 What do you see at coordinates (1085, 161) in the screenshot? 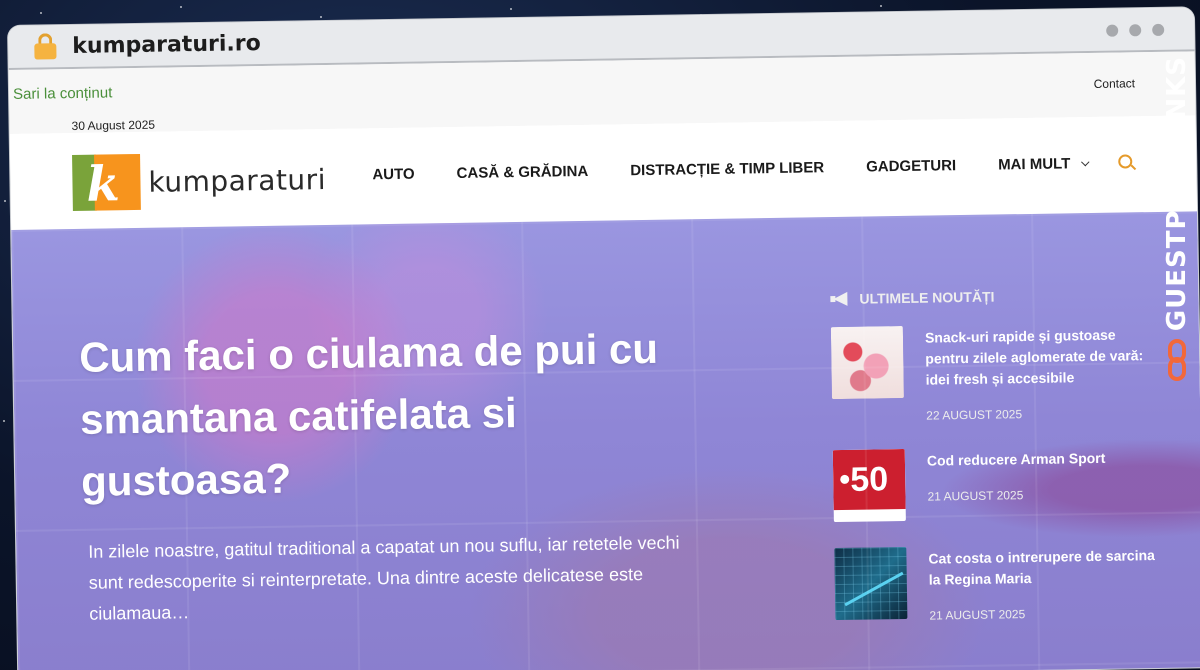
I see `chevron-down-icon` at bounding box center [1085, 161].